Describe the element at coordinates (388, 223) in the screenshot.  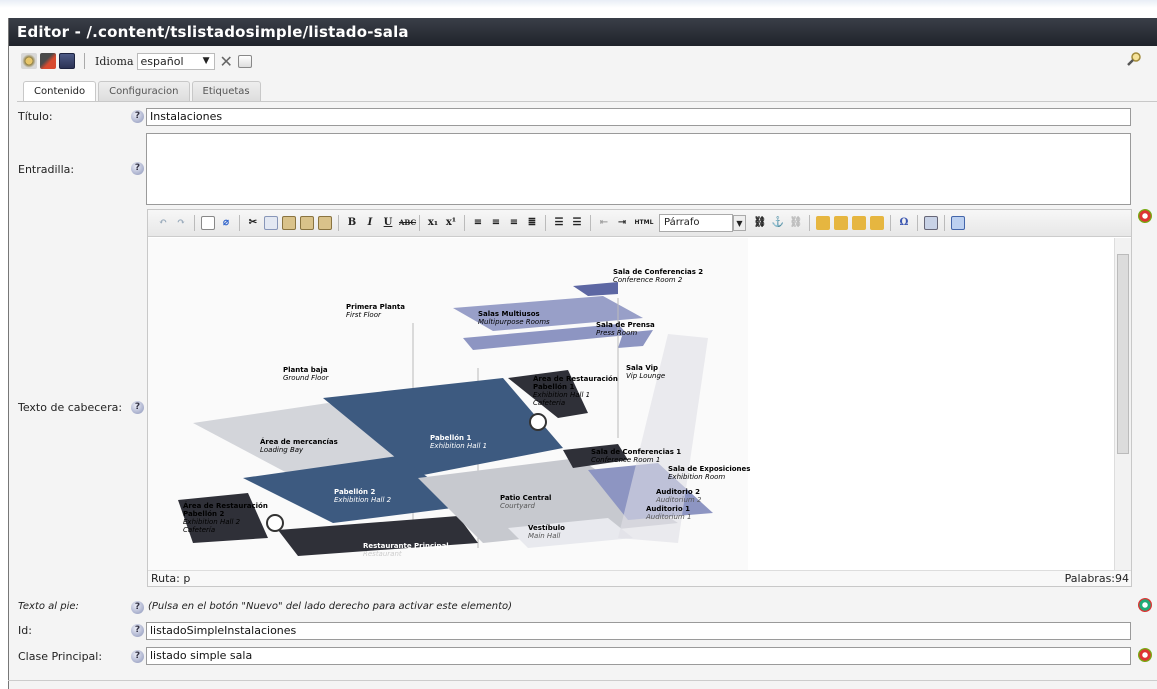
I see `underline-icon: U` at that location.